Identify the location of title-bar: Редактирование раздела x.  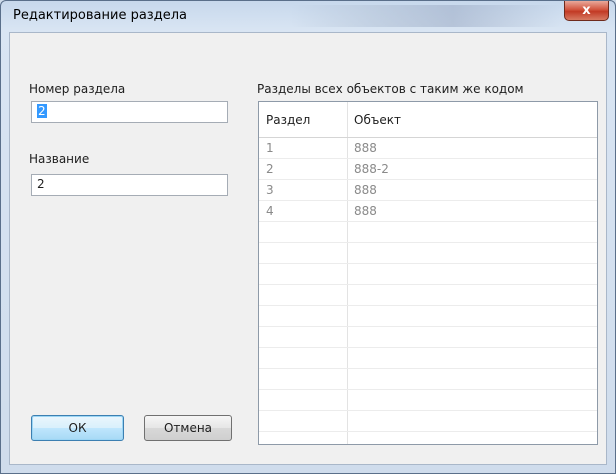
(308, 16).